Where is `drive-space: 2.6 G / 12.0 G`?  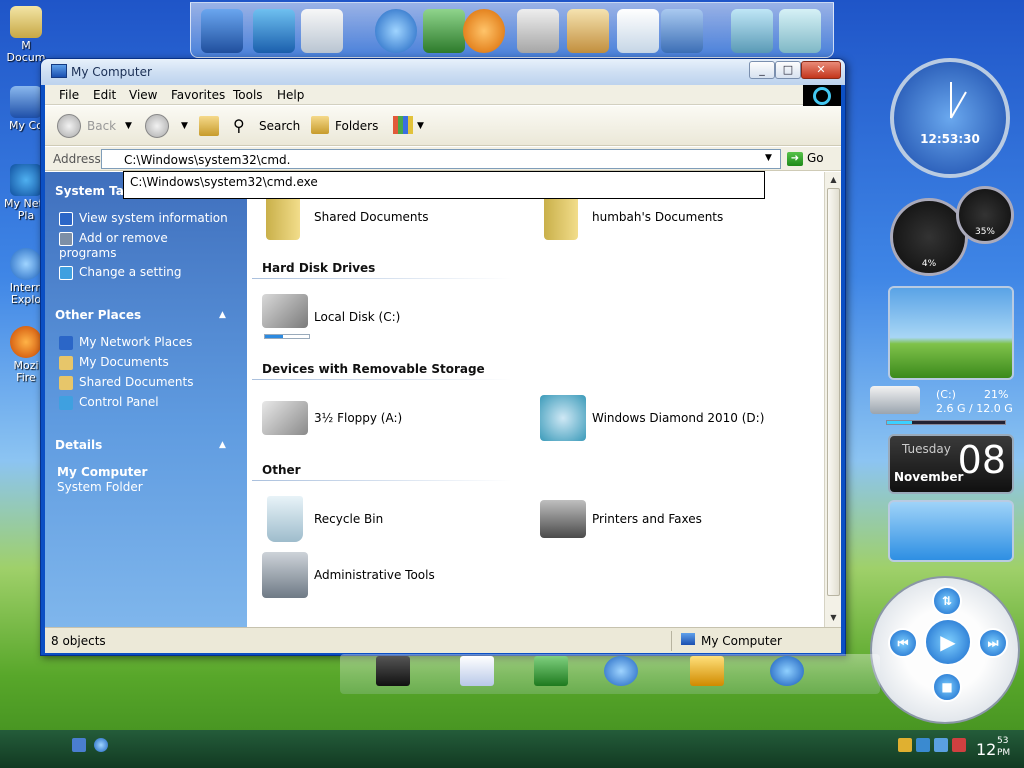 drive-space: 2.6 G / 12.0 G is located at coordinates (974, 408).